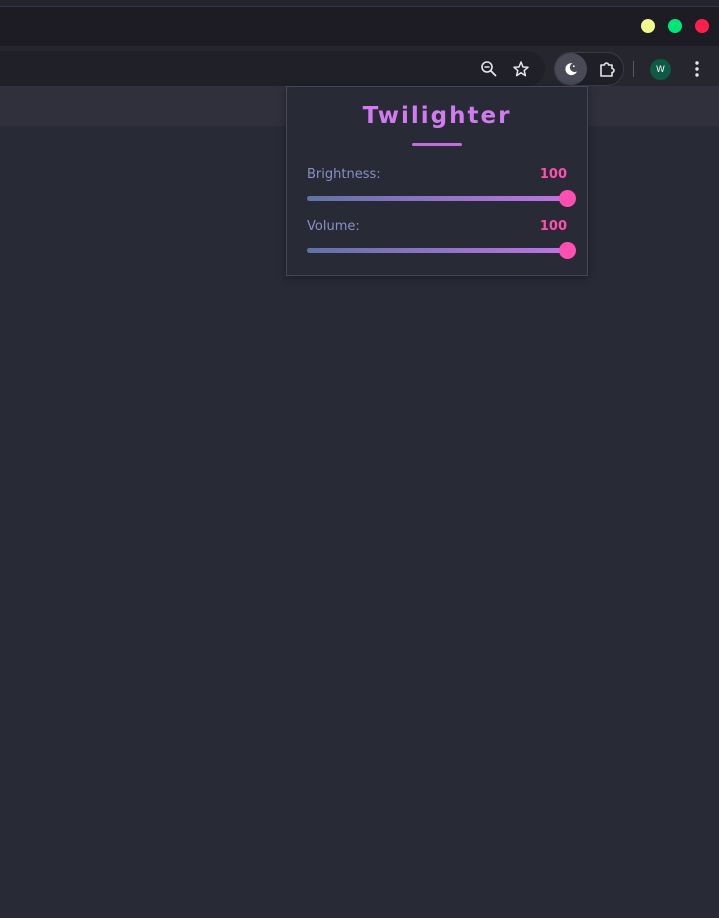 The height and width of the screenshot is (918, 719). What do you see at coordinates (648, 26) in the screenshot?
I see `window-minimize-button` at bounding box center [648, 26].